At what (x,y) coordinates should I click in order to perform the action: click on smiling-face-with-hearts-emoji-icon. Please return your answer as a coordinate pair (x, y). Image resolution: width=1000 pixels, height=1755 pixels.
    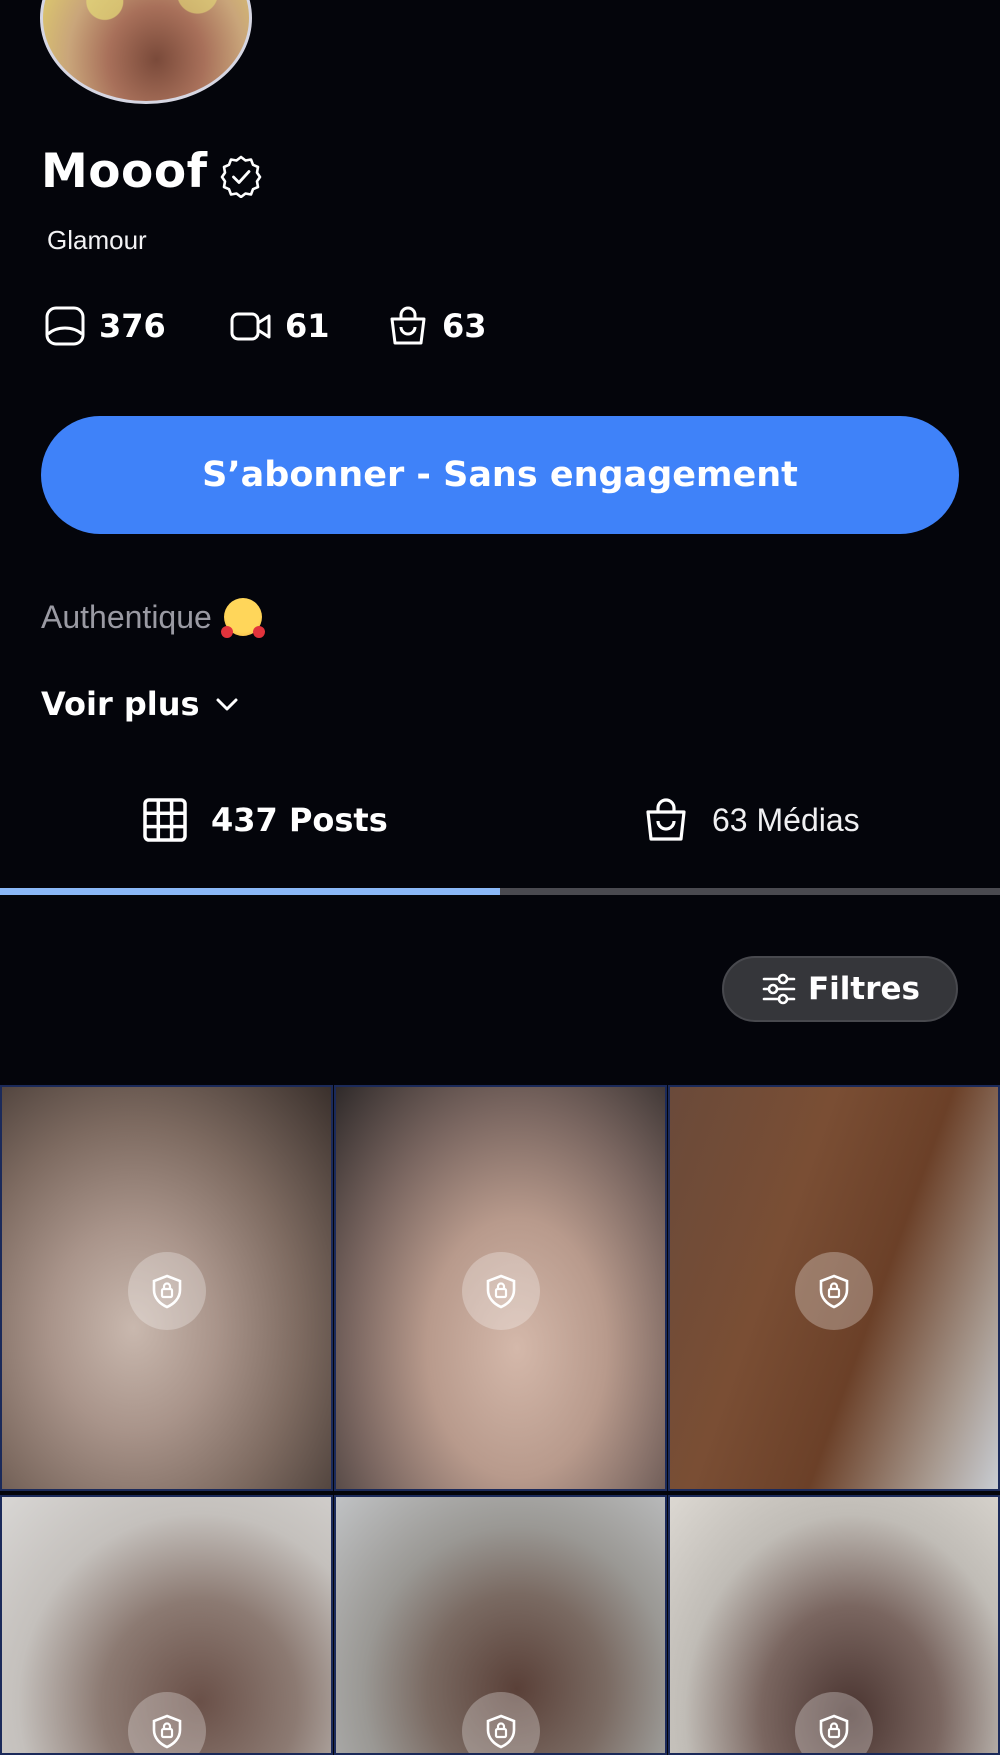
    Looking at the image, I should click on (242, 618).